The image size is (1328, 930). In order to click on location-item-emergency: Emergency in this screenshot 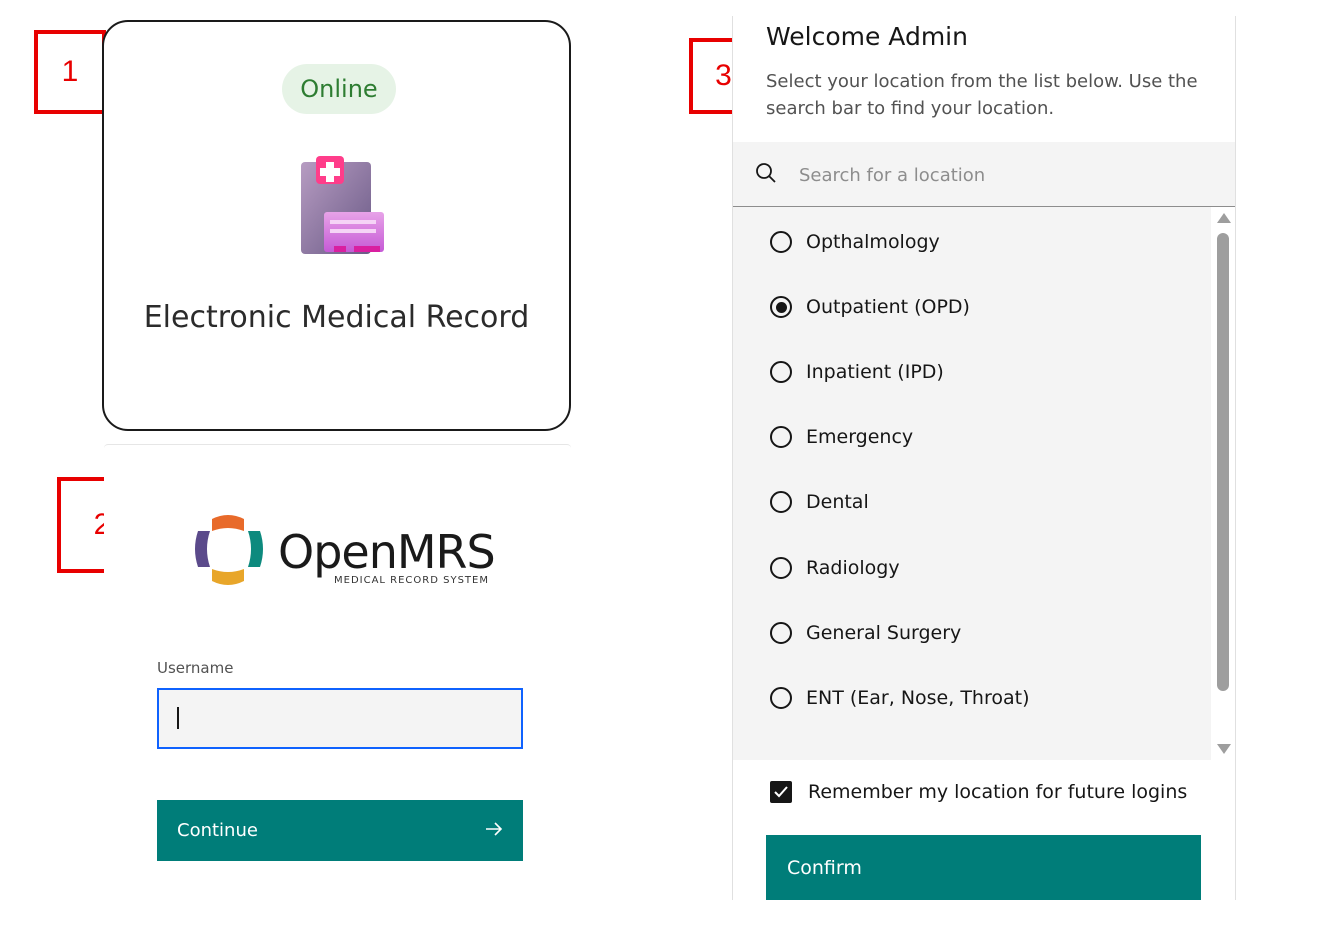, I will do `click(841, 437)`.